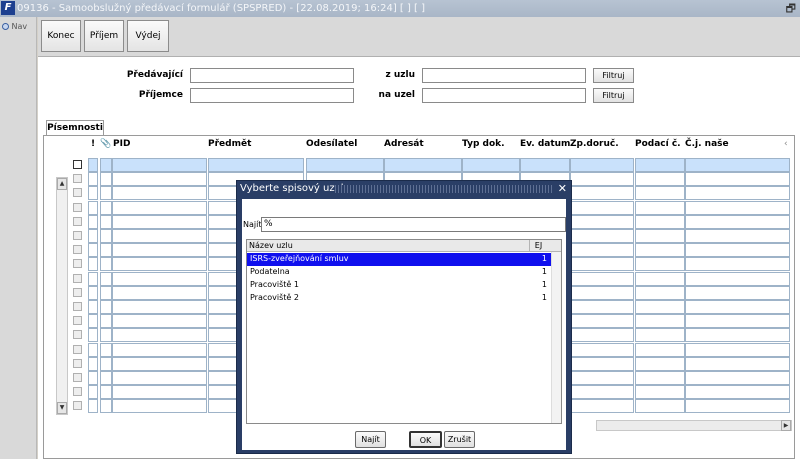 The height and width of the screenshot is (459, 800). What do you see at coordinates (148, 36) in the screenshot?
I see `vydej-button: Výdej` at bounding box center [148, 36].